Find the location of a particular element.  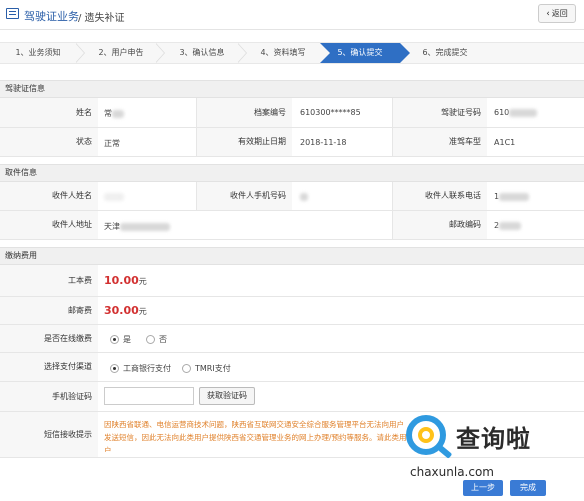

chevron-left-icon: ‹ is located at coordinates (548, 14).